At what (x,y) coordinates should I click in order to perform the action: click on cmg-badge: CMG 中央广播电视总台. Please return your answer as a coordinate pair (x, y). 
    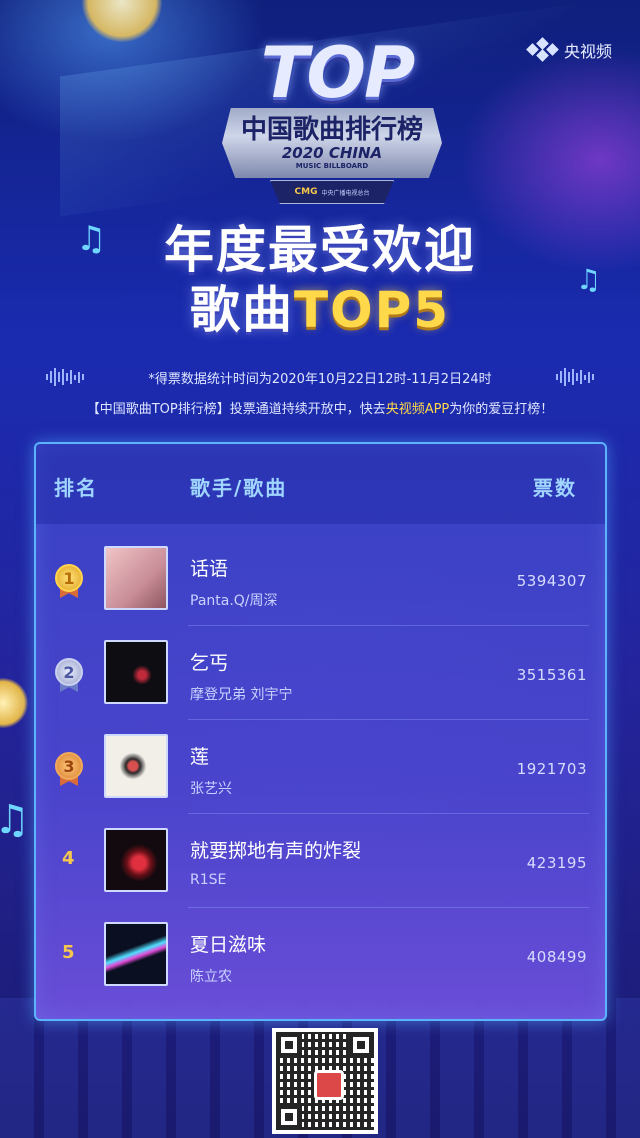
    Looking at the image, I should click on (332, 192).